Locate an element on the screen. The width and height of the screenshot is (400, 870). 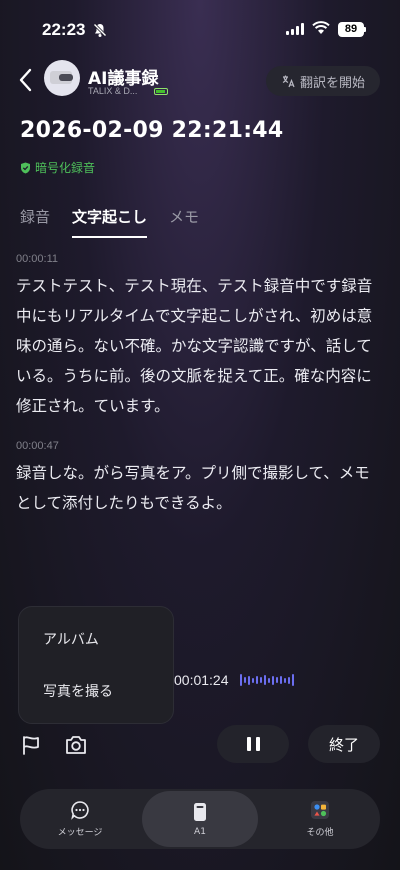
bottom-navigation: メッセージ A1 その他 is located at coordinates (200, 819).